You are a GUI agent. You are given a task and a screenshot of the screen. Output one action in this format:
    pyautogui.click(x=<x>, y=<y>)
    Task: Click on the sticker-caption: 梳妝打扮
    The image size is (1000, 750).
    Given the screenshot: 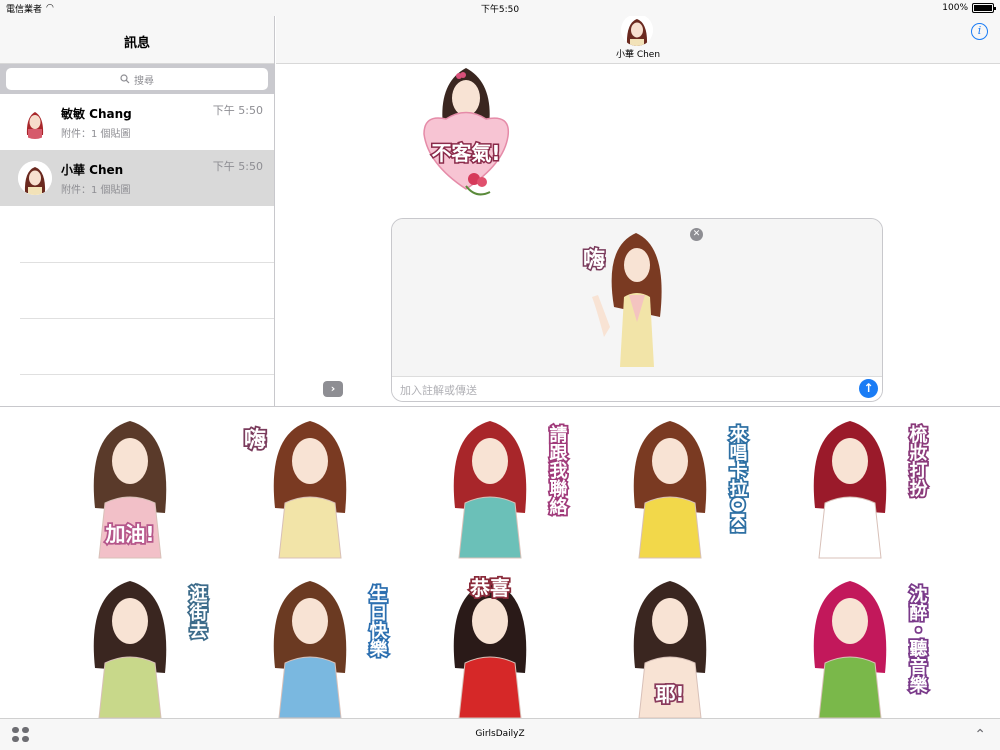 What is the action you would take?
    pyautogui.click(x=917, y=460)
    